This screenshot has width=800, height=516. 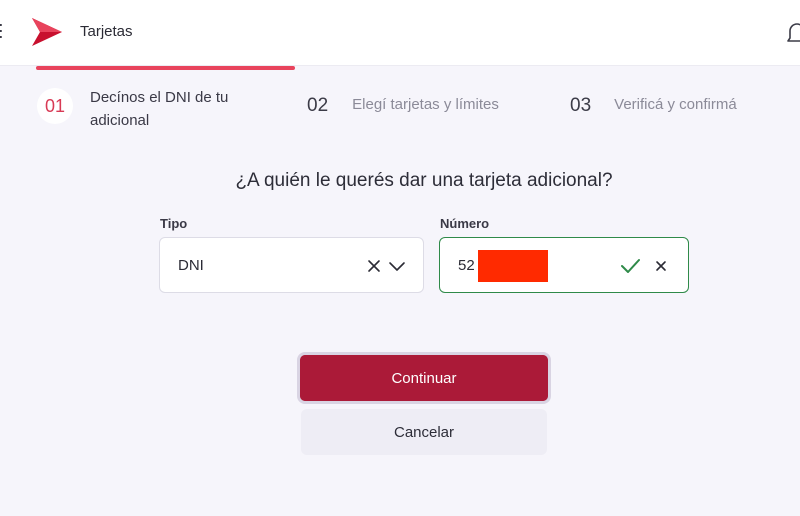 I want to click on step-number: 01, so click(x=55, y=106).